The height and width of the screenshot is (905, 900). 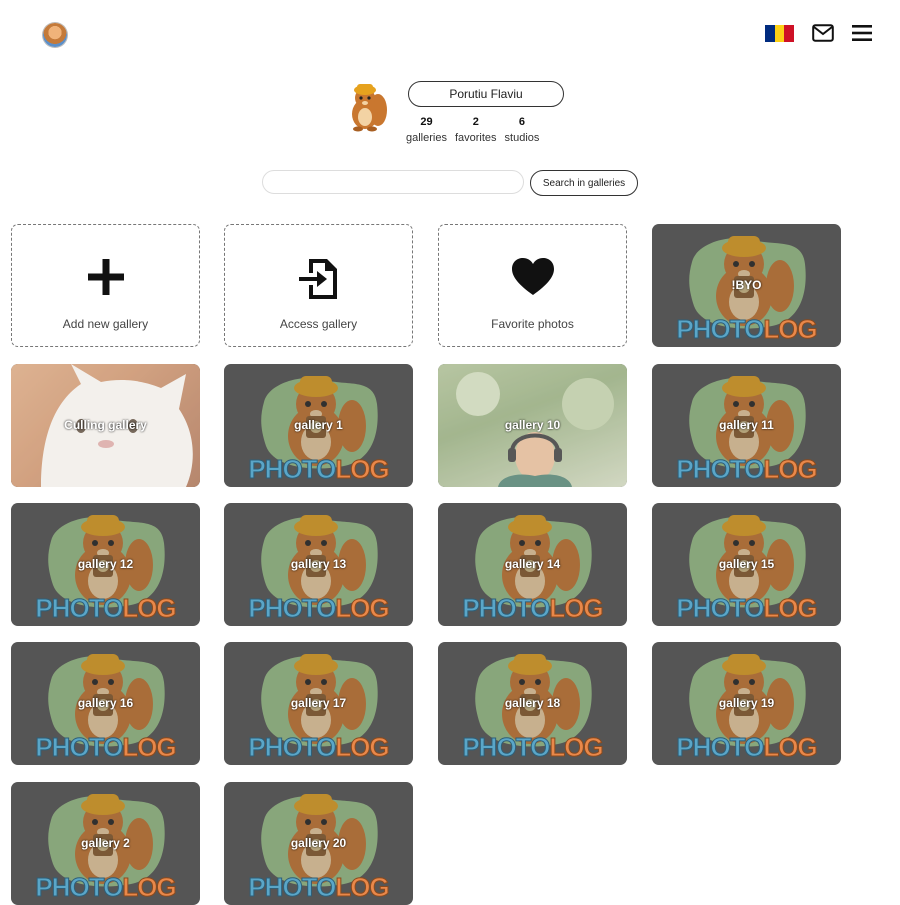 I want to click on gallery-tile: PHOTOLOG gallery 16, so click(x=105, y=703).